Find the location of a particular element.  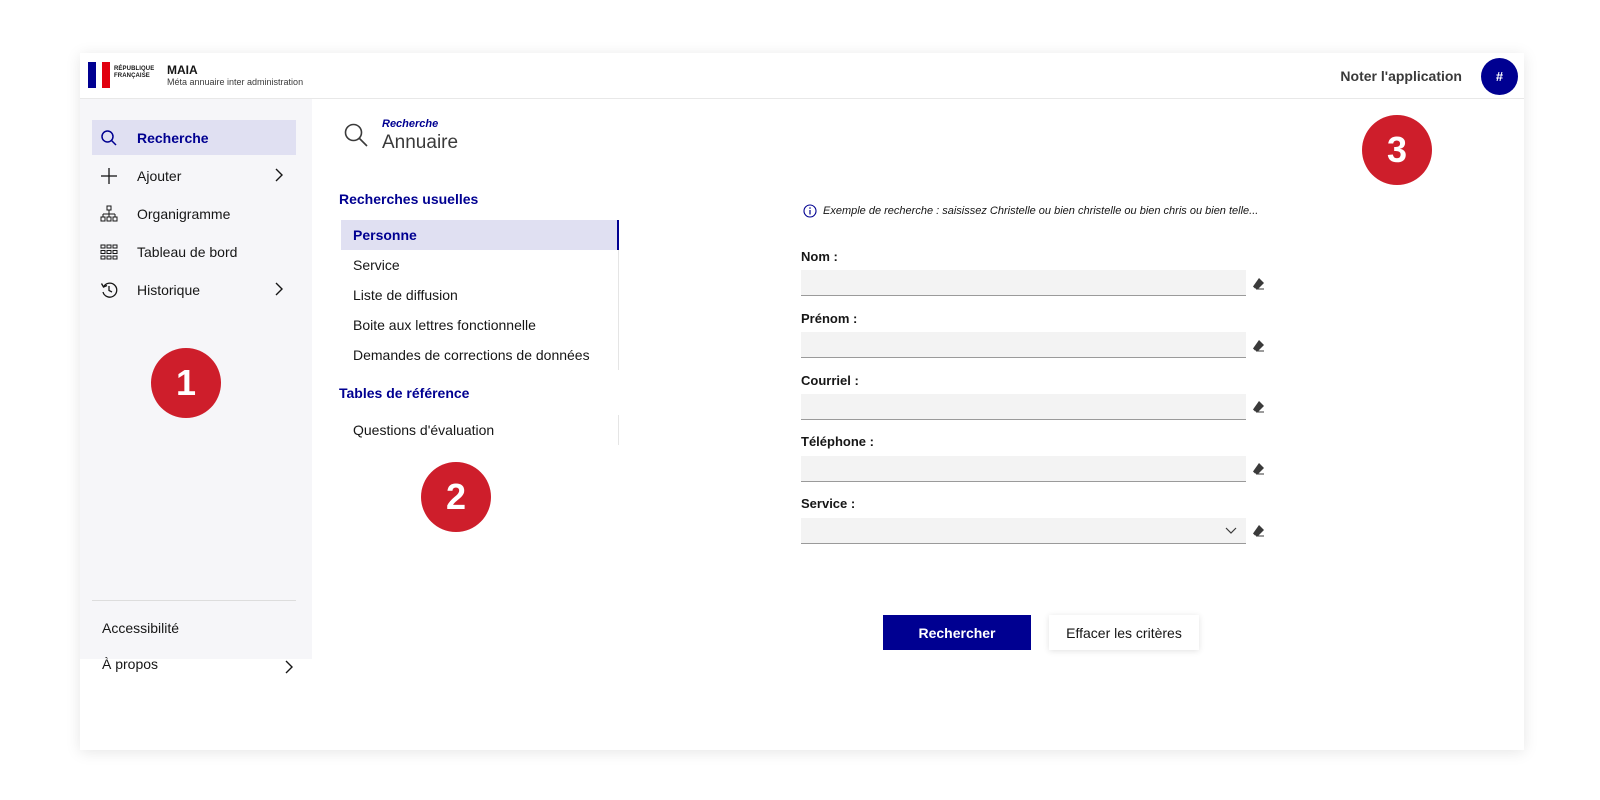

service-select is located at coordinates (1023, 531).